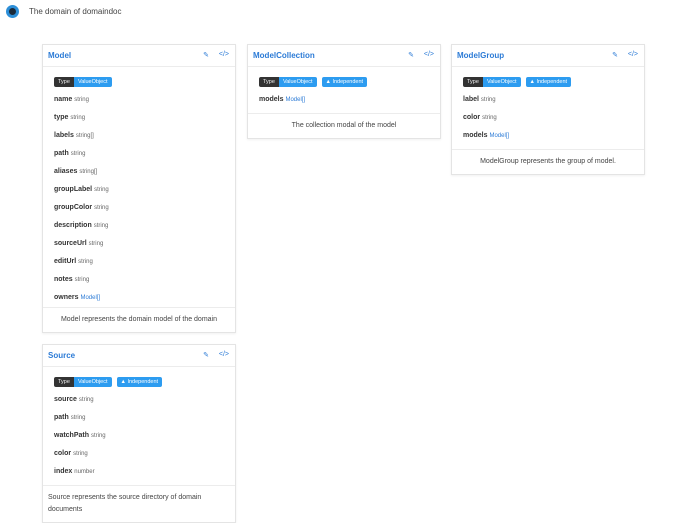 The image size is (688, 523). What do you see at coordinates (72, 435) in the screenshot?
I see `field-name: watchPath` at bounding box center [72, 435].